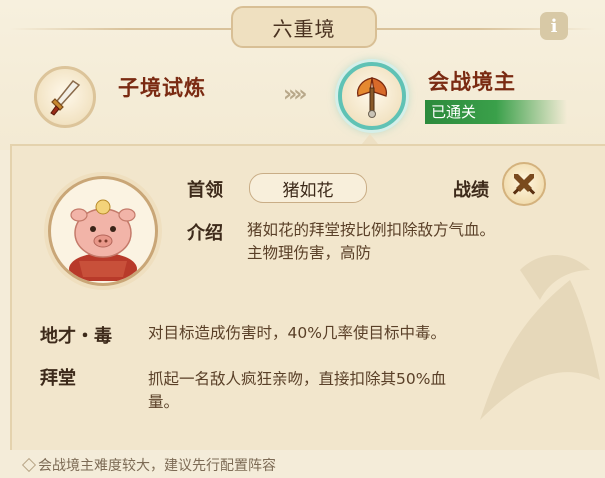  What do you see at coordinates (205, 190) in the screenshot?
I see `leader-label: 首领` at bounding box center [205, 190].